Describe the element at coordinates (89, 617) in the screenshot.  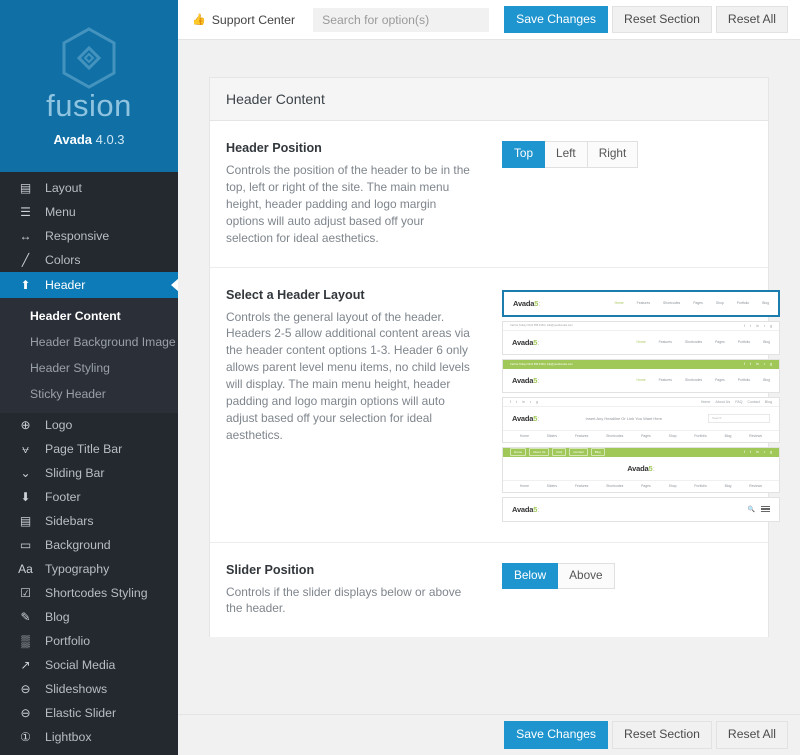
I see `sidebar-item-blog: ✎ Blog` at that location.